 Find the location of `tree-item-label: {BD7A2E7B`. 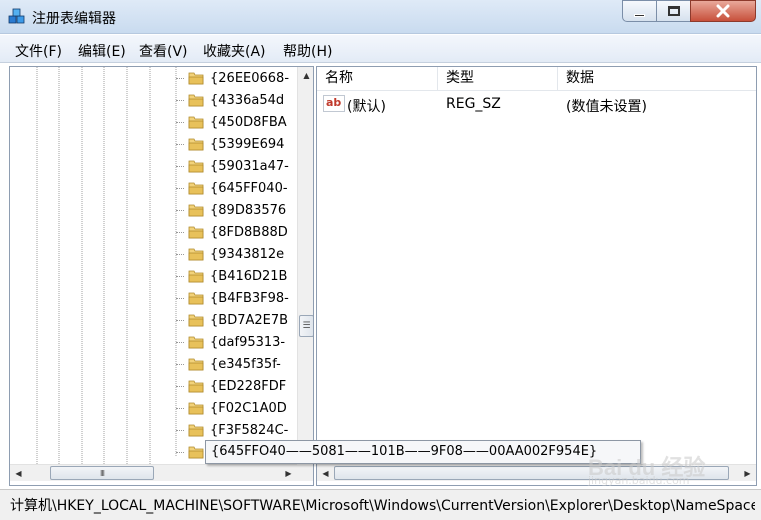

tree-item-label: {BD7A2E7B is located at coordinates (249, 320).